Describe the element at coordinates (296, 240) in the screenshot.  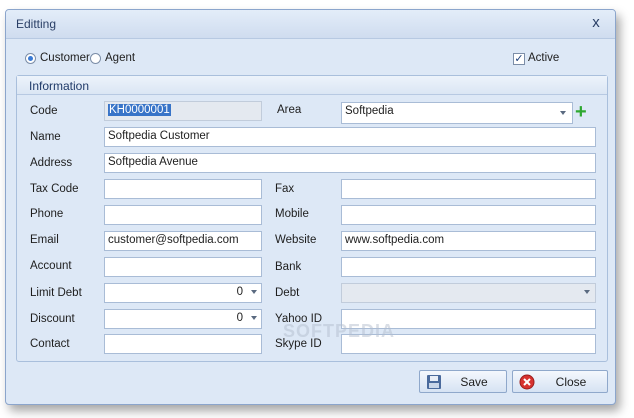
I see `website-label: Website` at that location.